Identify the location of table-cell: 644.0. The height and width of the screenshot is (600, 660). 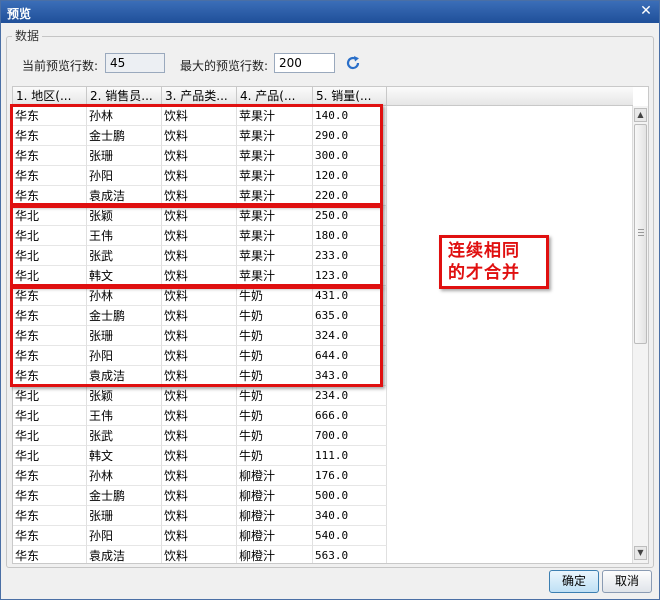
(350, 356).